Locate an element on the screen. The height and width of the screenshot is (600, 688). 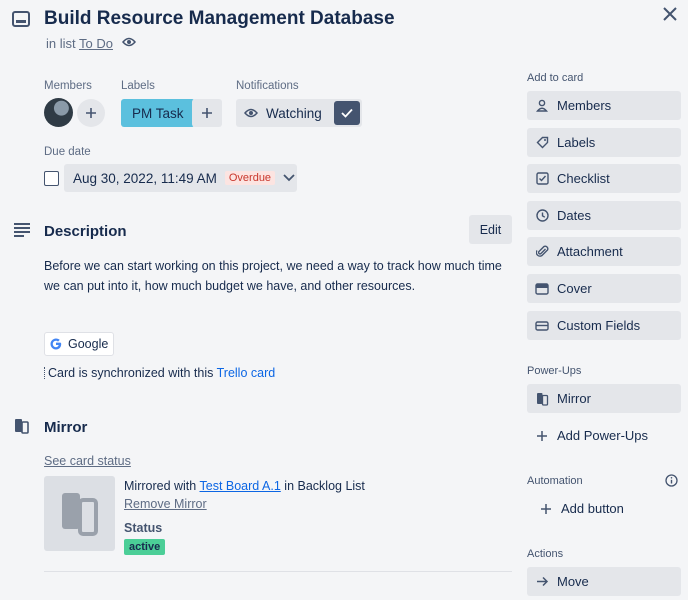
google-chip-label: Google is located at coordinates (88, 344).